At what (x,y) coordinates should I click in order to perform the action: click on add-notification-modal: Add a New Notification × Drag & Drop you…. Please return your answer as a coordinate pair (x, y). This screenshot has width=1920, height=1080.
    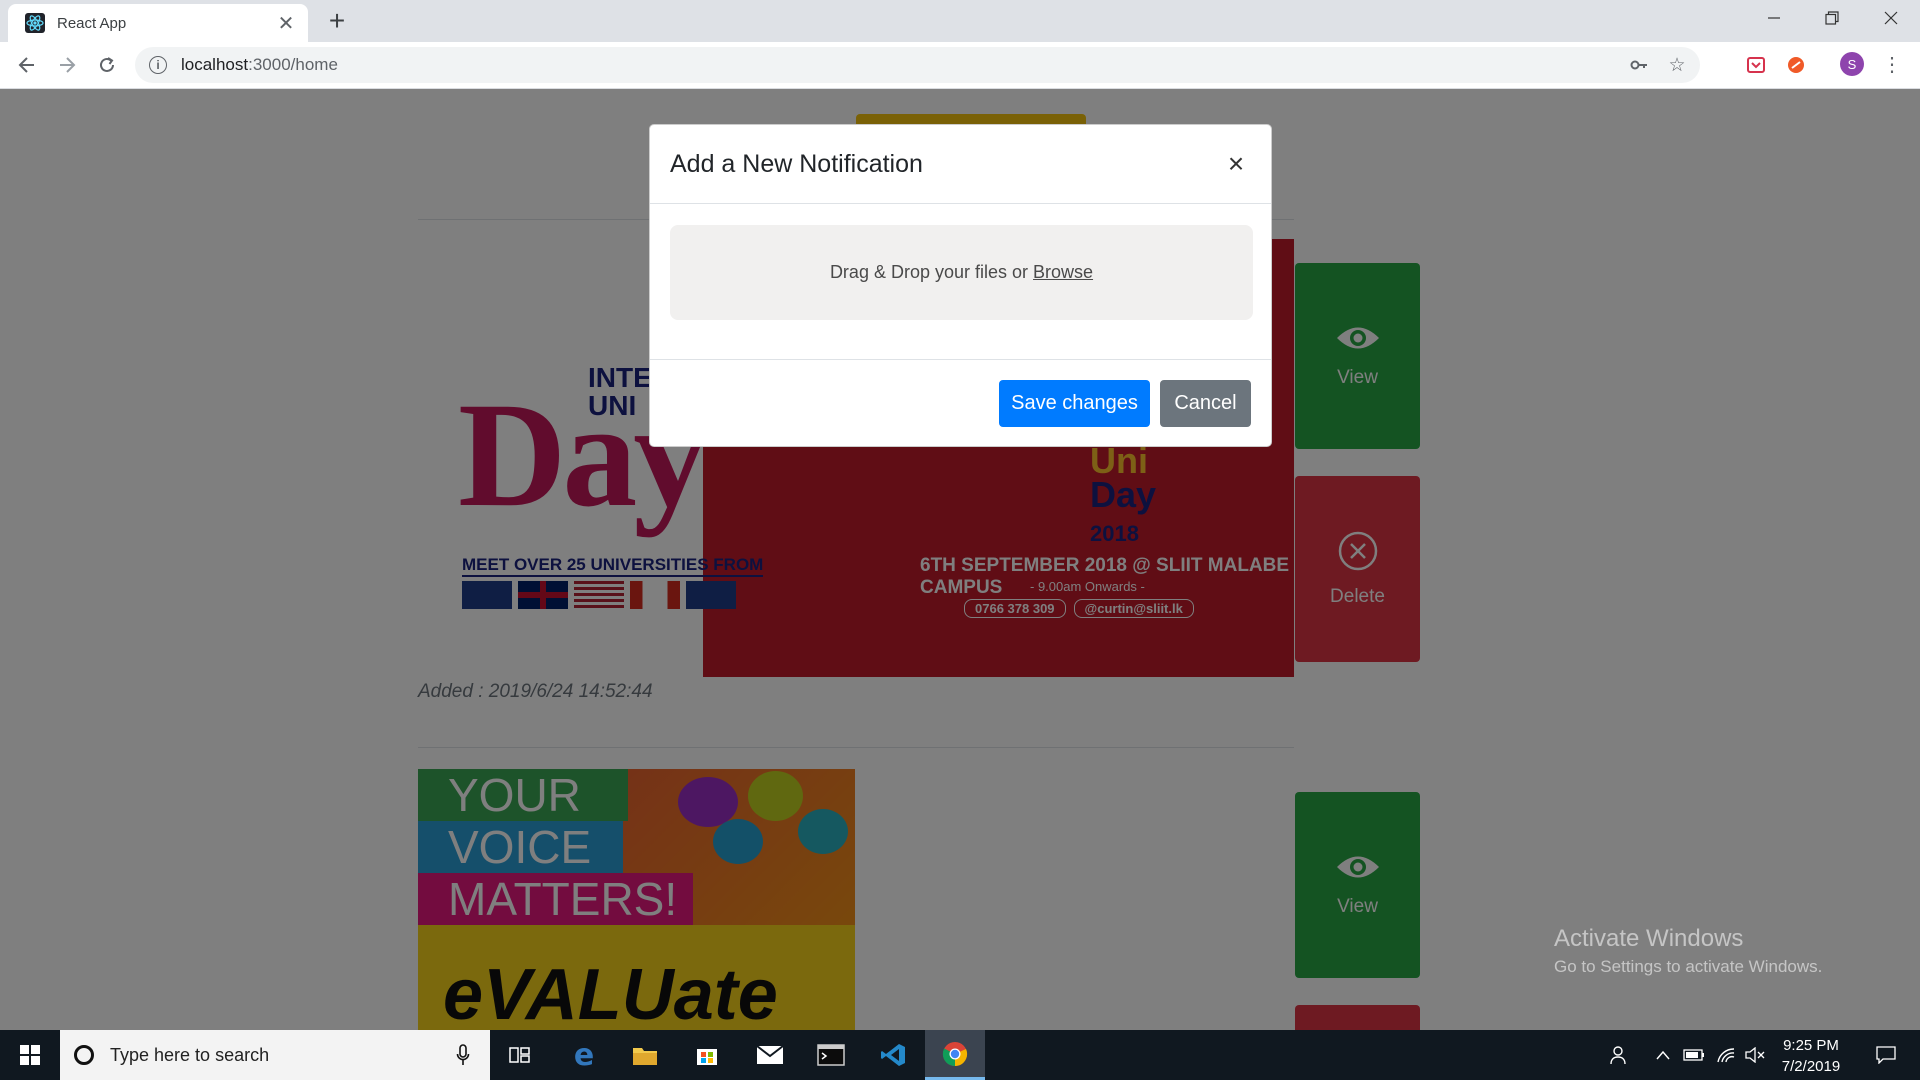
    Looking at the image, I should click on (960, 285).